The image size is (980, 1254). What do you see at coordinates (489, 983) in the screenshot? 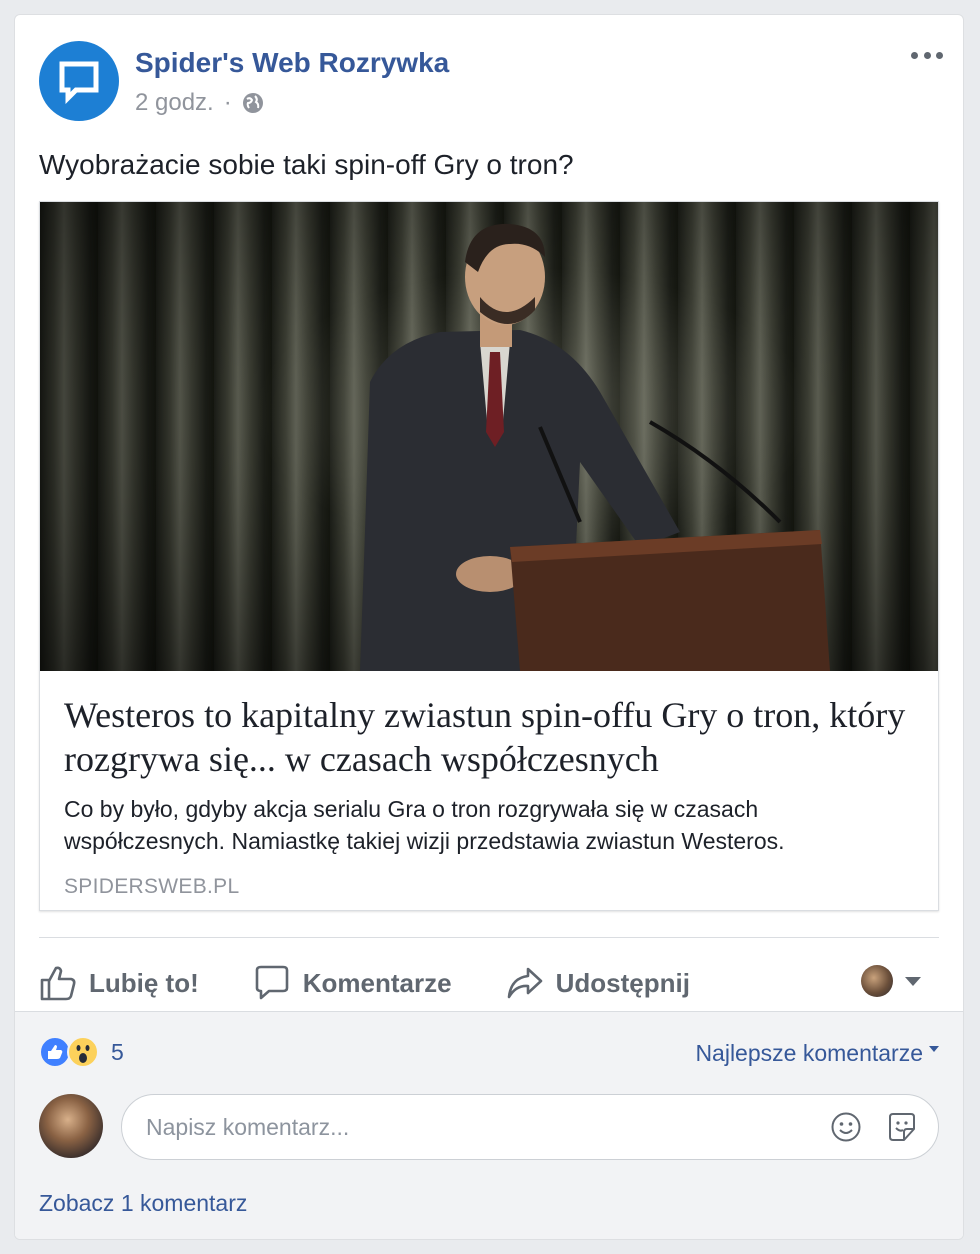
I see `action-bar: Lubię to! Komentarze Udostępnij` at bounding box center [489, 983].